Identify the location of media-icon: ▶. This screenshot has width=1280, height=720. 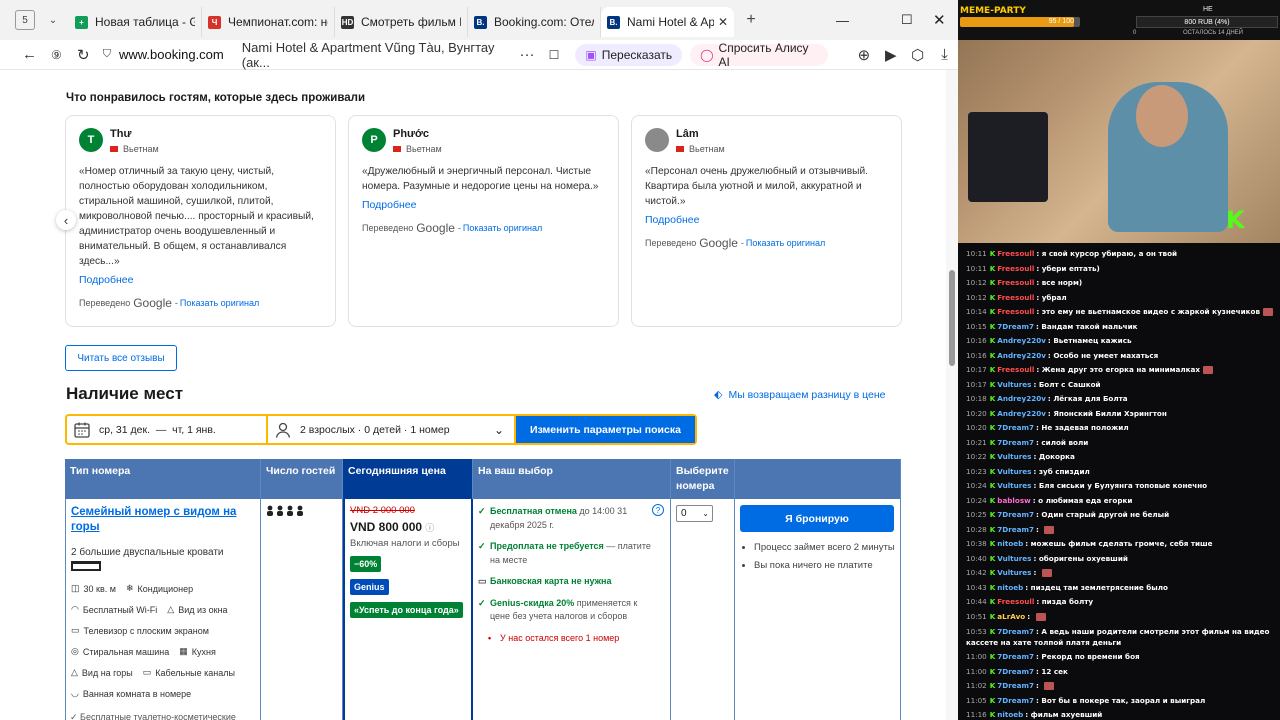
(890, 55).